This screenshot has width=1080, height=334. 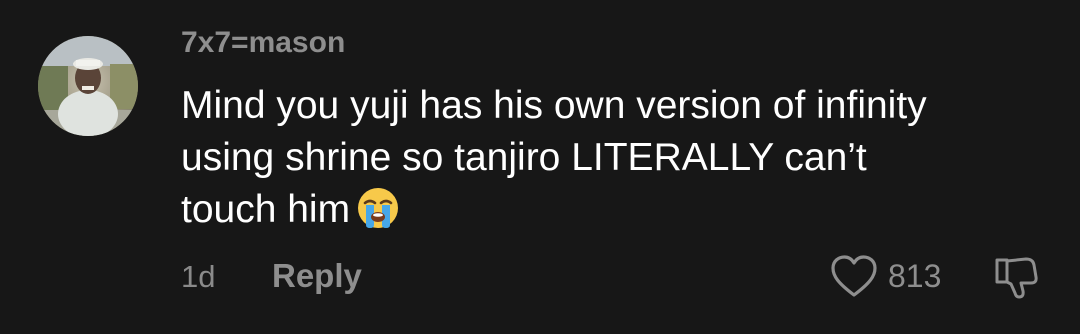 I want to click on thumbs-down-icon, so click(x=1016, y=281).